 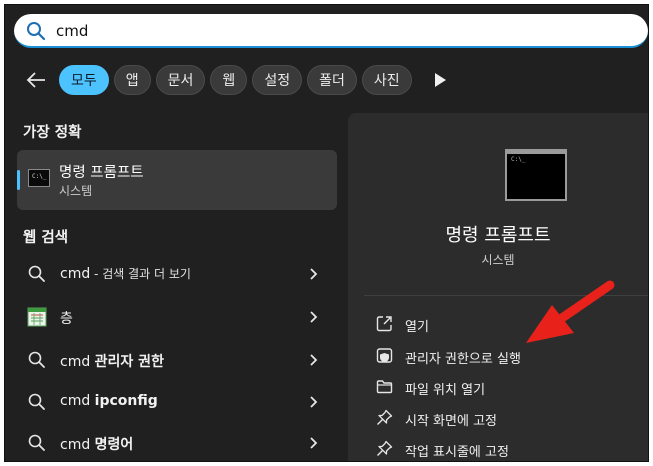 What do you see at coordinates (46, 238) in the screenshot?
I see `web-search-heading: 웹 검색` at bounding box center [46, 238].